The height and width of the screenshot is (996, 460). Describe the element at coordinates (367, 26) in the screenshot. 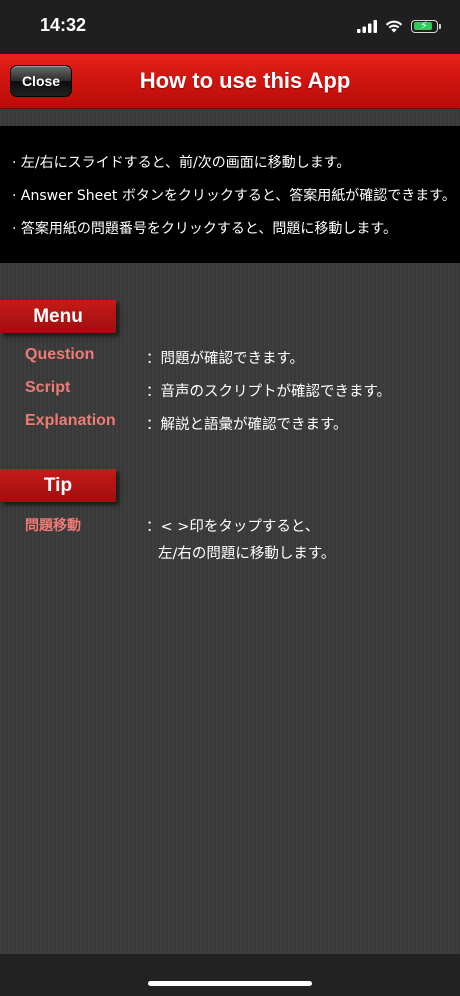

I see `signal-icon` at that location.